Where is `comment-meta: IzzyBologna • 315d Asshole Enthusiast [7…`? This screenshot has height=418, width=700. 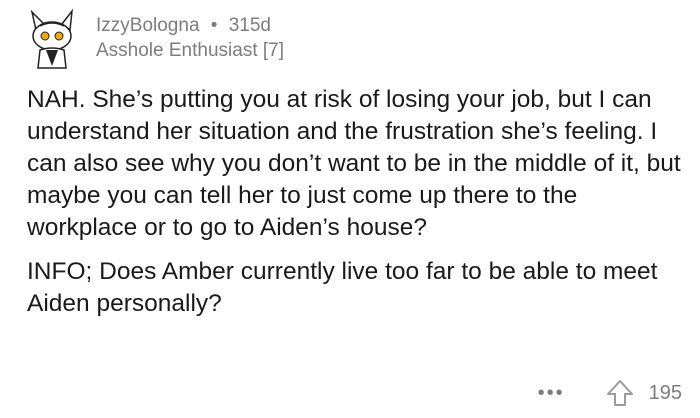 comment-meta: IzzyBologna • 315d Asshole Enthusiast [7… is located at coordinates (190, 39).